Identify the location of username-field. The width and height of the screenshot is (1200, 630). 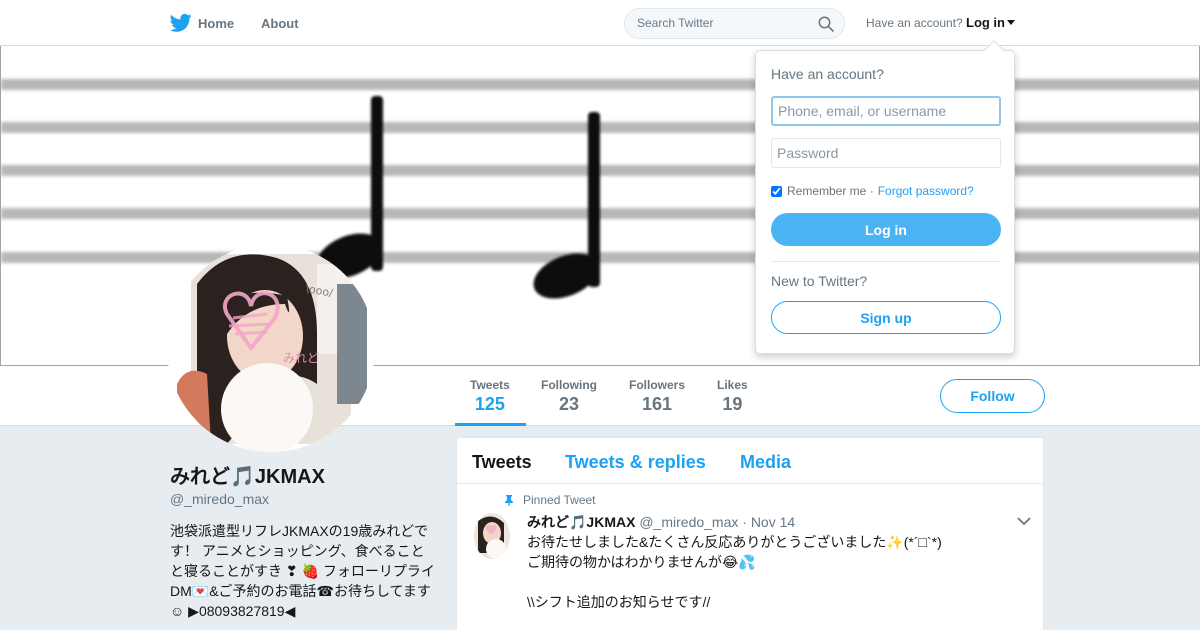
(886, 111).